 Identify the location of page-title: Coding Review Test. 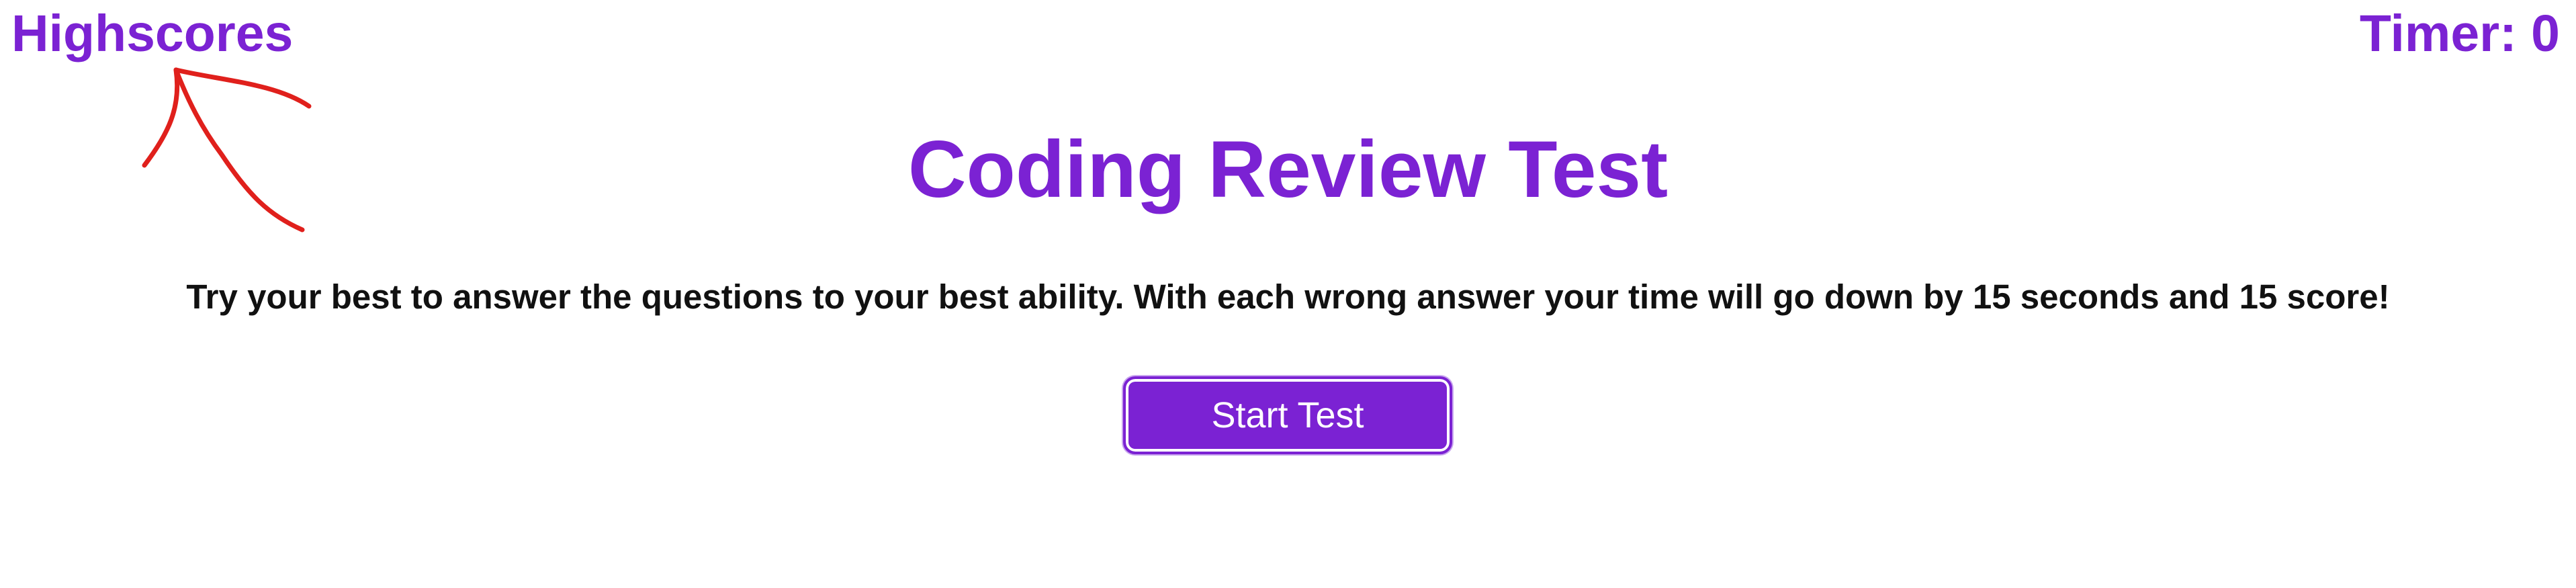
(1288, 169).